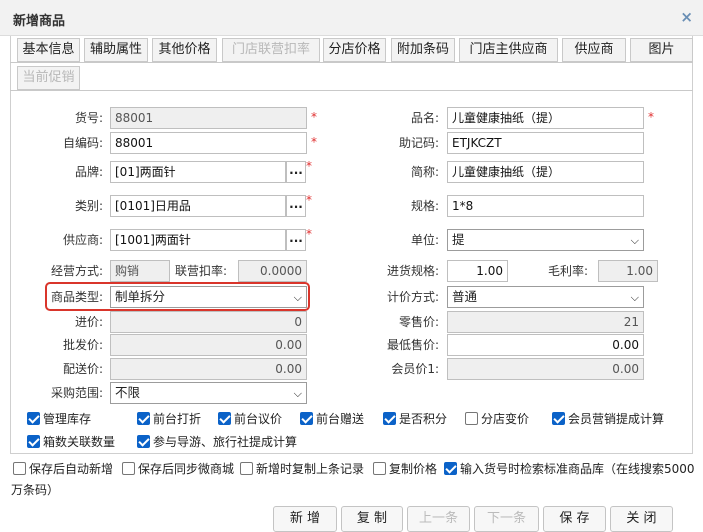  Describe the element at coordinates (354, 50) in the screenshot. I see `tab-branch-prices: 分店价格` at that location.